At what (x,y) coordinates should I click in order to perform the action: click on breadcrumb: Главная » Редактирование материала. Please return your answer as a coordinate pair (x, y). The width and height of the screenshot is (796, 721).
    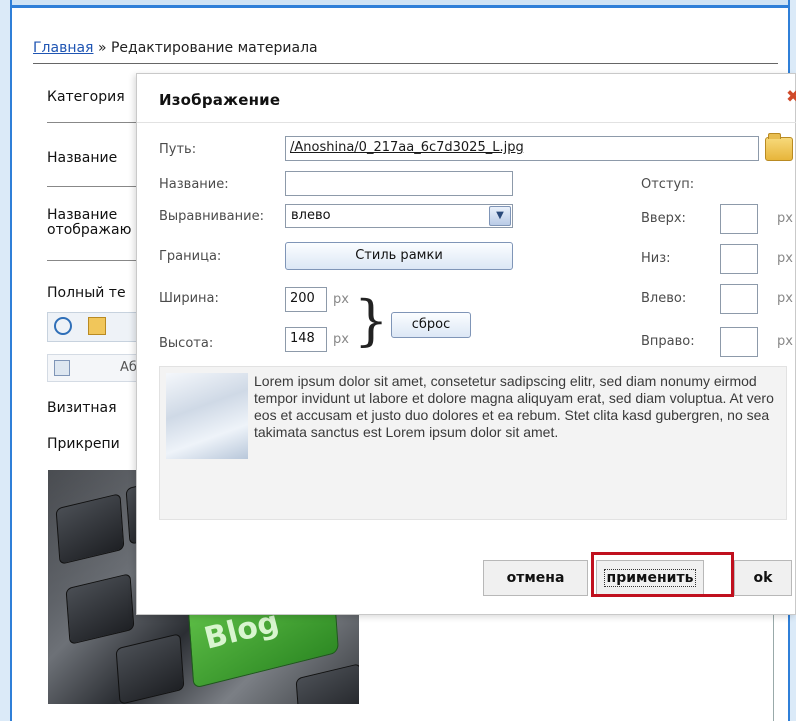
    Looking at the image, I should click on (175, 48).